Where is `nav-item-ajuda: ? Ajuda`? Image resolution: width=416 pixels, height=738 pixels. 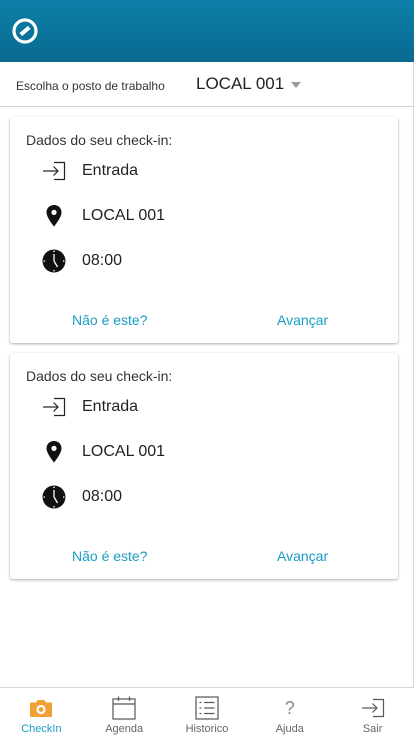
nav-item-ajuda: ? Ajuda is located at coordinates (289, 713).